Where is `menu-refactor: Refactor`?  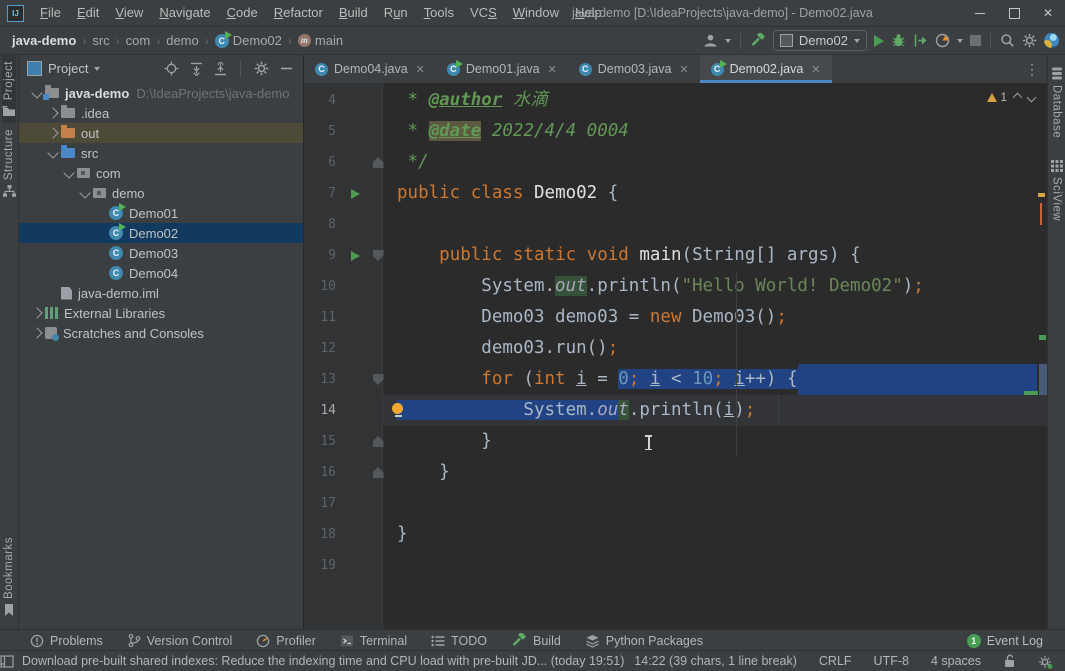 menu-refactor: Refactor is located at coordinates (298, 12).